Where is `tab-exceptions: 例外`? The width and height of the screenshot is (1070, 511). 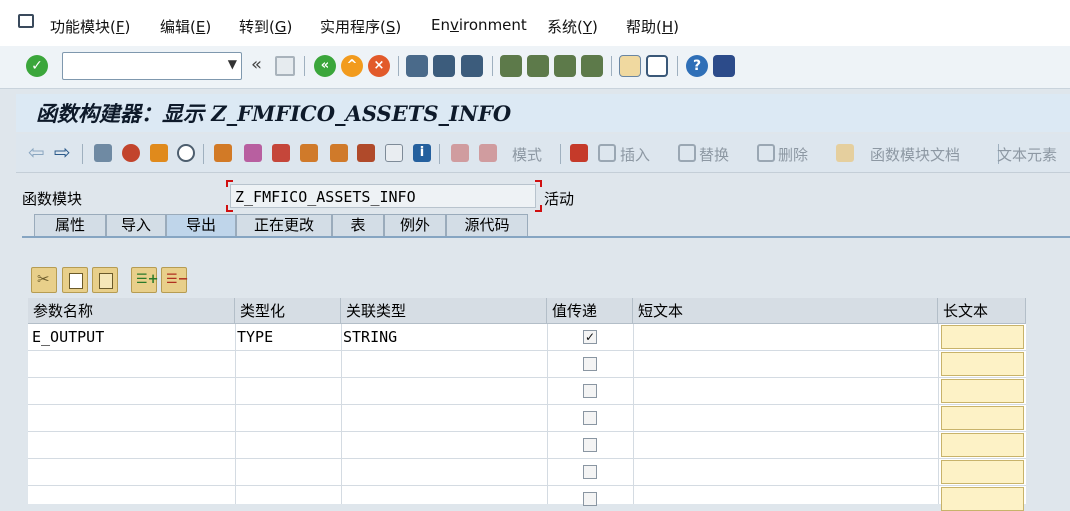 tab-exceptions: 例外 is located at coordinates (415, 225).